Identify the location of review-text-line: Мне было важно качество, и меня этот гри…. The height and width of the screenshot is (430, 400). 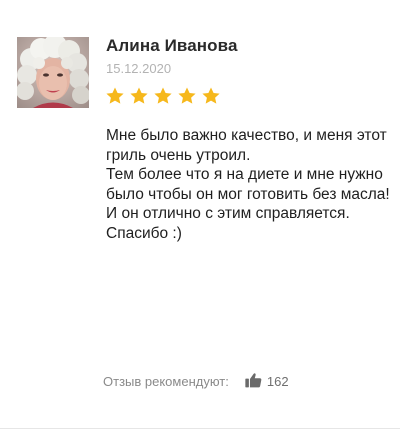
(246, 145).